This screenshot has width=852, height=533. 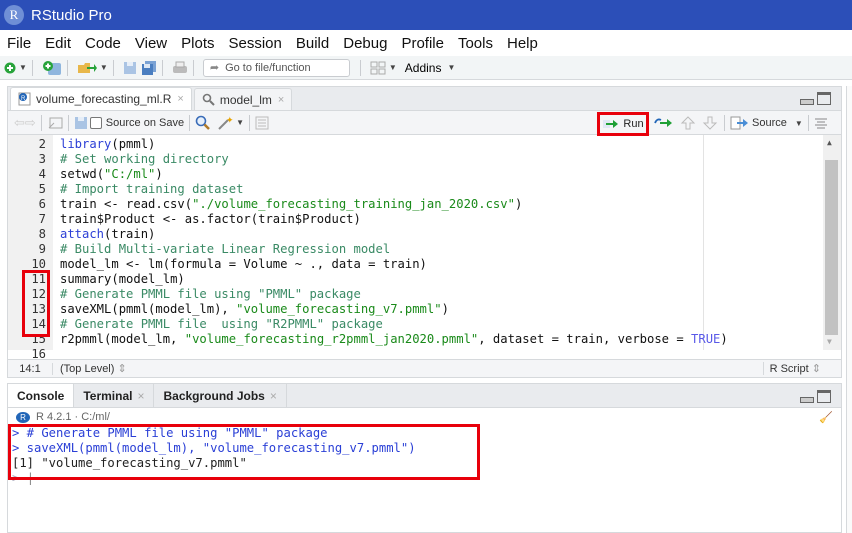 What do you see at coordinates (829, 341) in the screenshot?
I see `scroll-down-icon: ▼` at bounding box center [829, 341].